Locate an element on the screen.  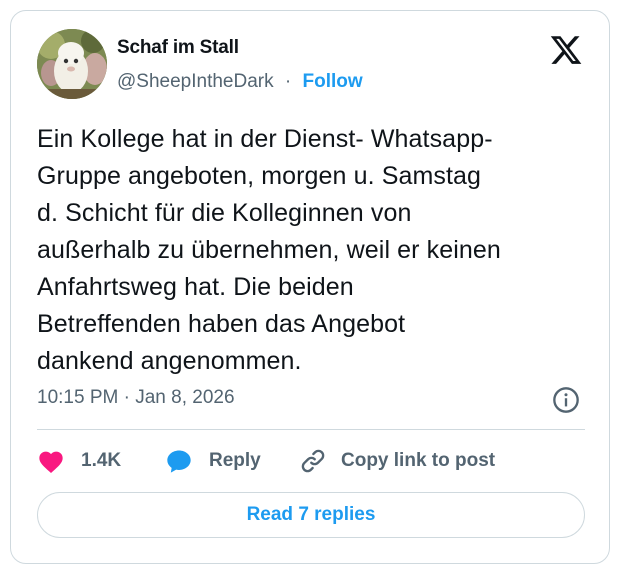
read-replies-label: Read 7 replies is located at coordinates (311, 514).